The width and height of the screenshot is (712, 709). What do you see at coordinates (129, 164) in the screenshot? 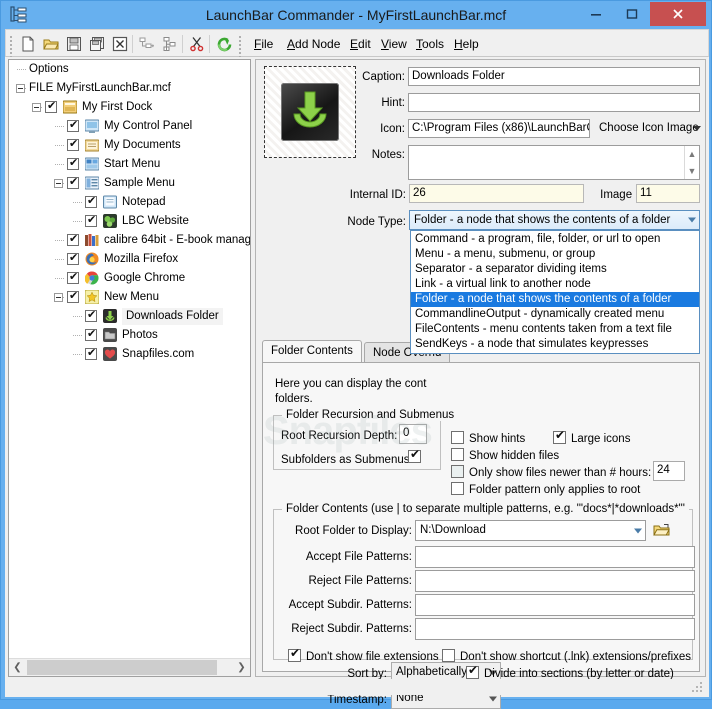
I see `tree-row: Start Menu` at bounding box center [129, 164].